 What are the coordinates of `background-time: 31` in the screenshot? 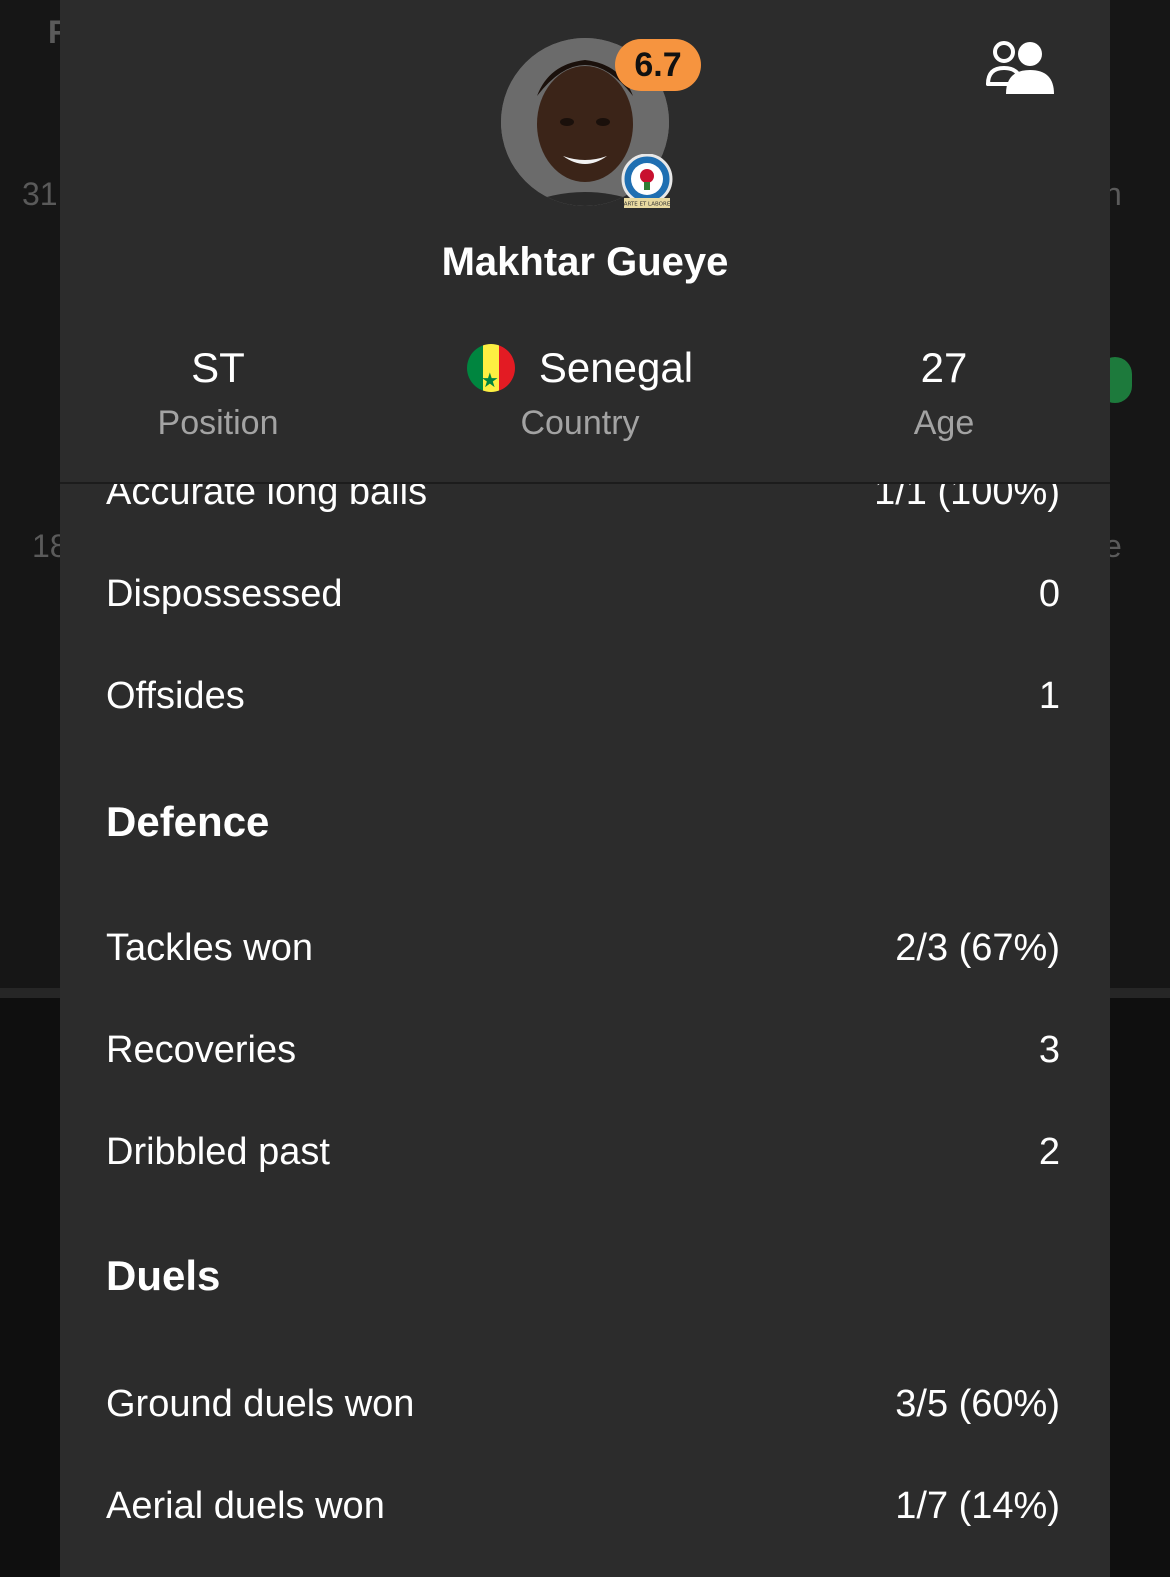 It's located at (40, 194).